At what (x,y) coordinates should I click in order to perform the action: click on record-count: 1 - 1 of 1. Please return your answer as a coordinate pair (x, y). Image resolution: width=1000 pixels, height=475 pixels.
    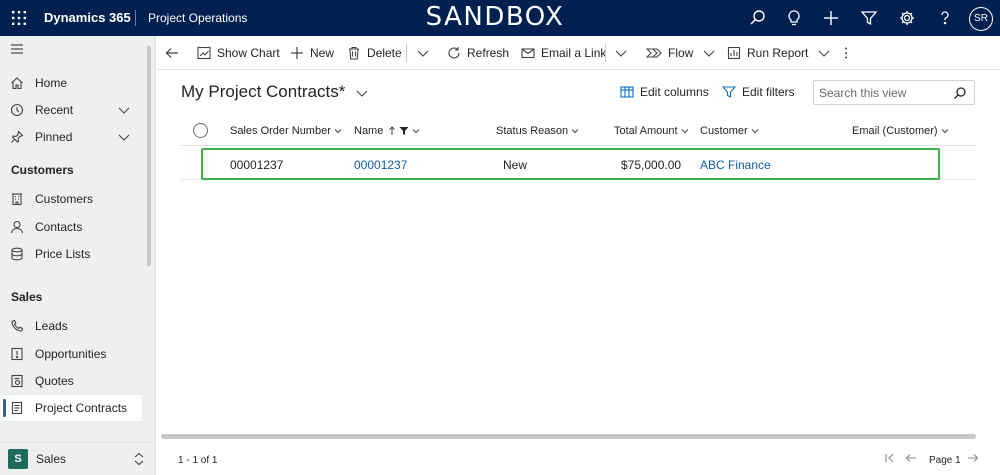
    Looking at the image, I should click on (198, 460).